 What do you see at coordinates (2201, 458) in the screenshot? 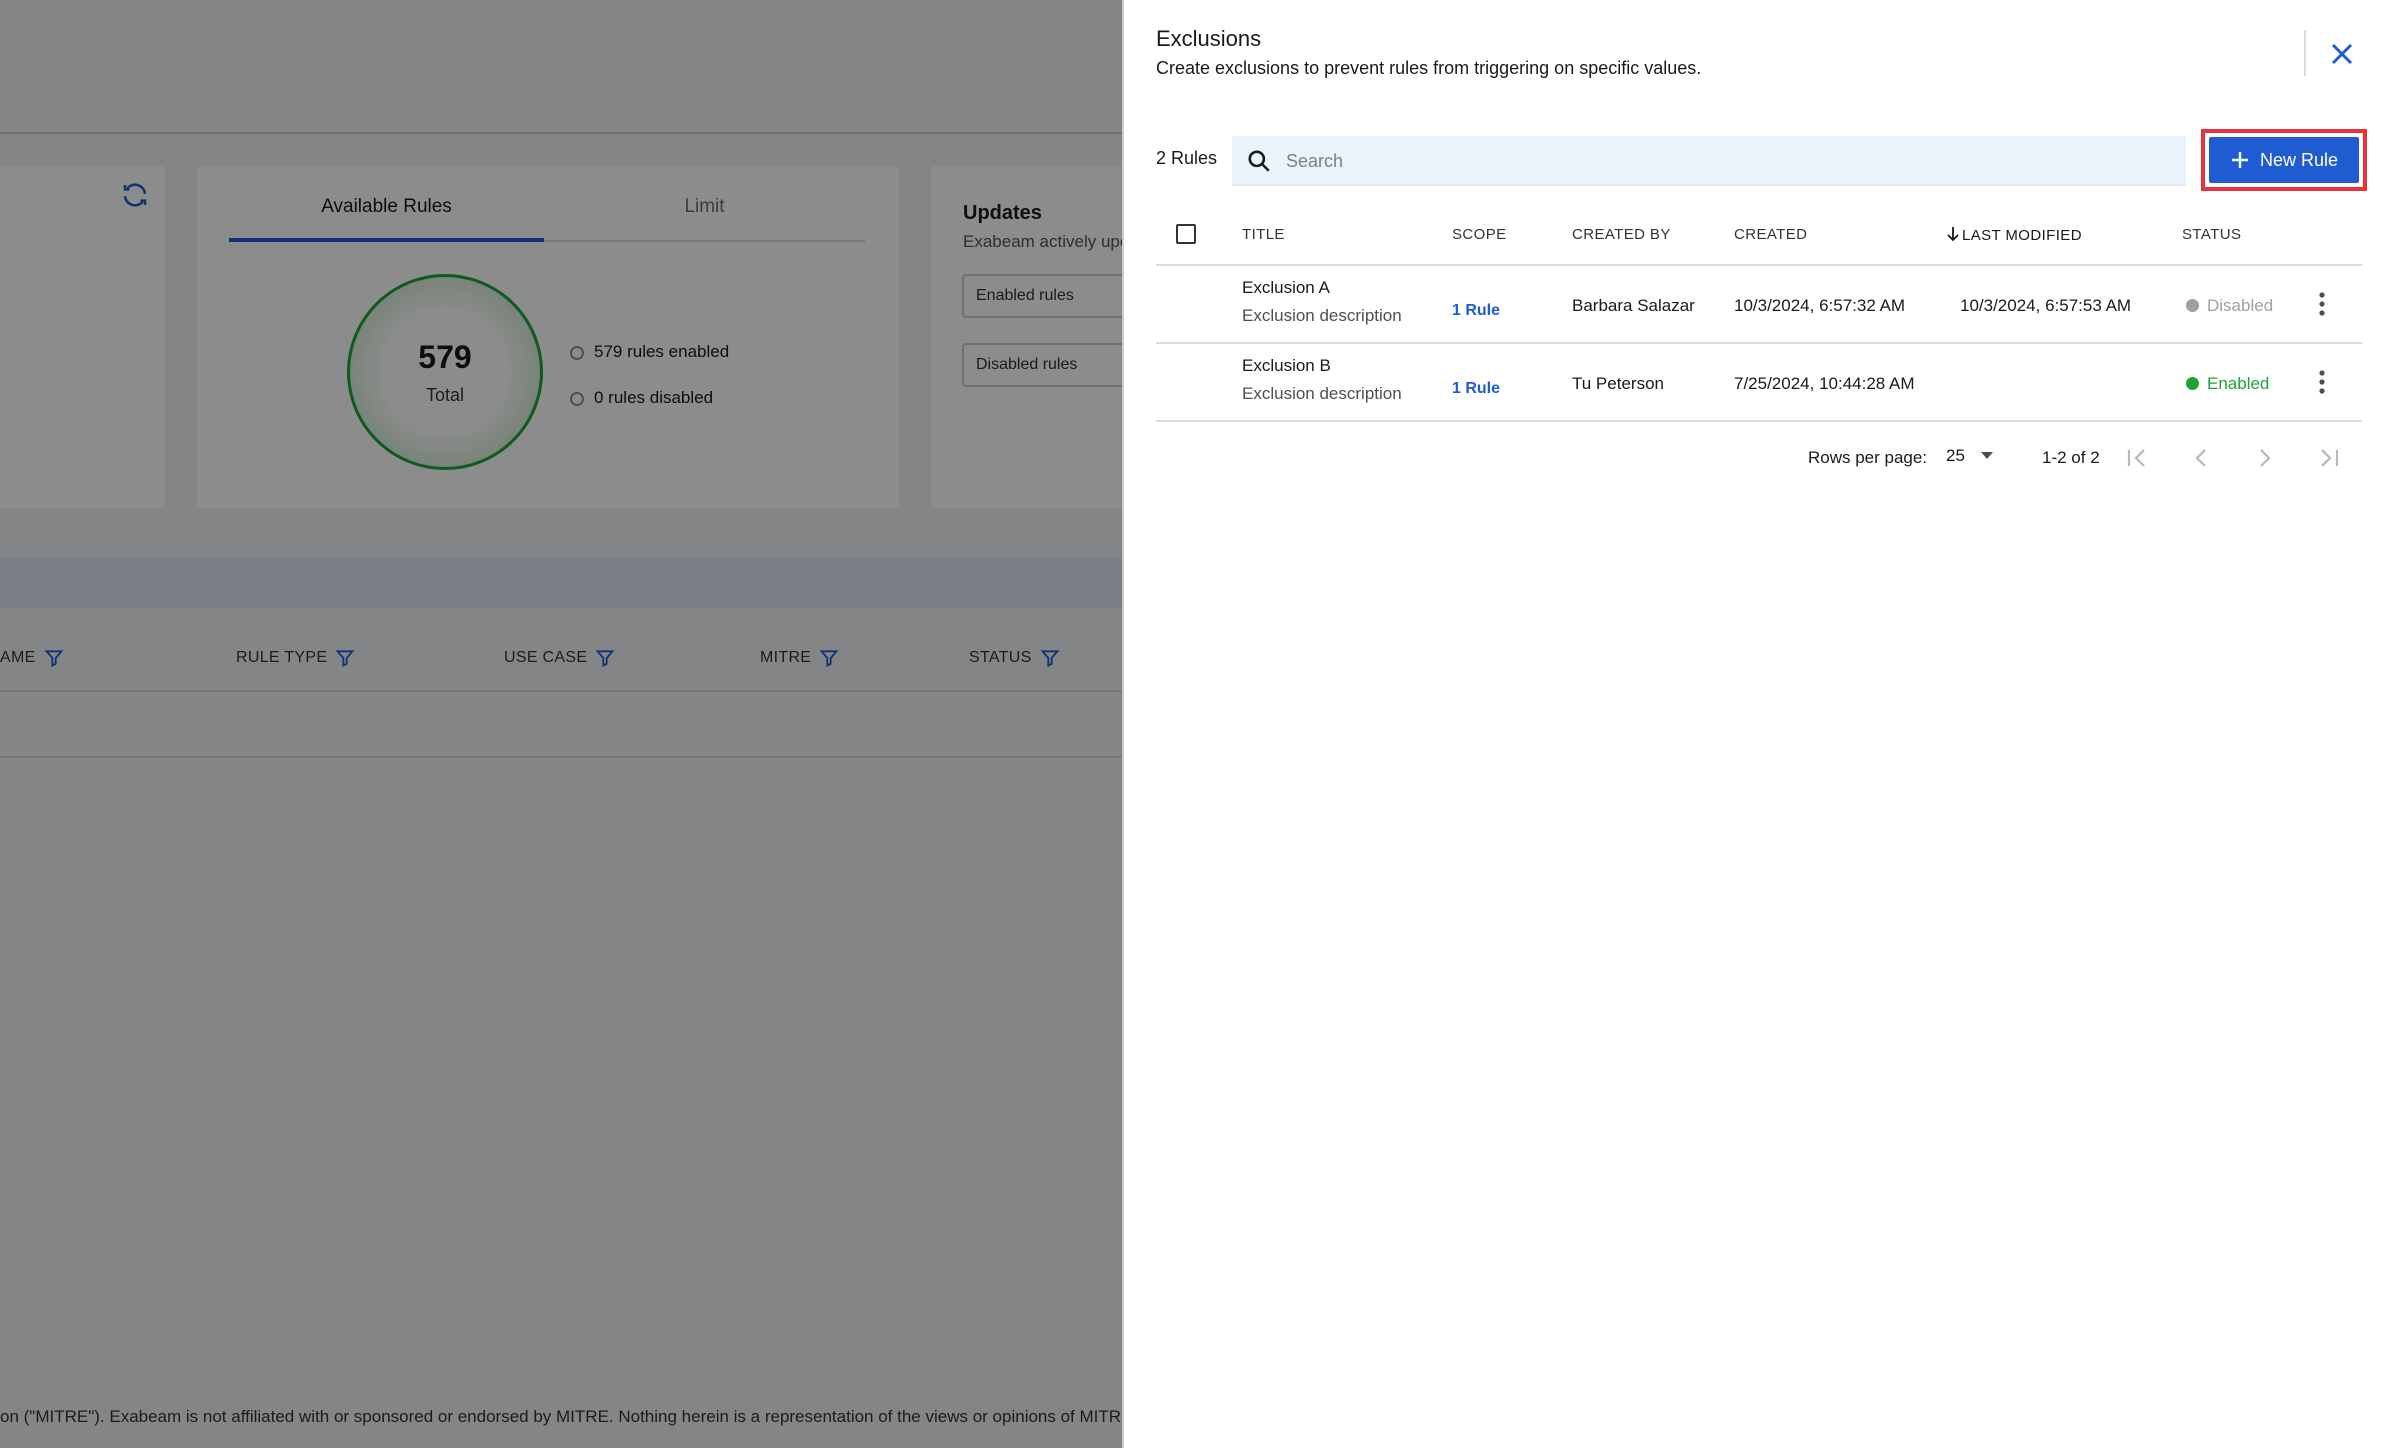
I see `prev-page-icon` at bounding box center [2201, 458].